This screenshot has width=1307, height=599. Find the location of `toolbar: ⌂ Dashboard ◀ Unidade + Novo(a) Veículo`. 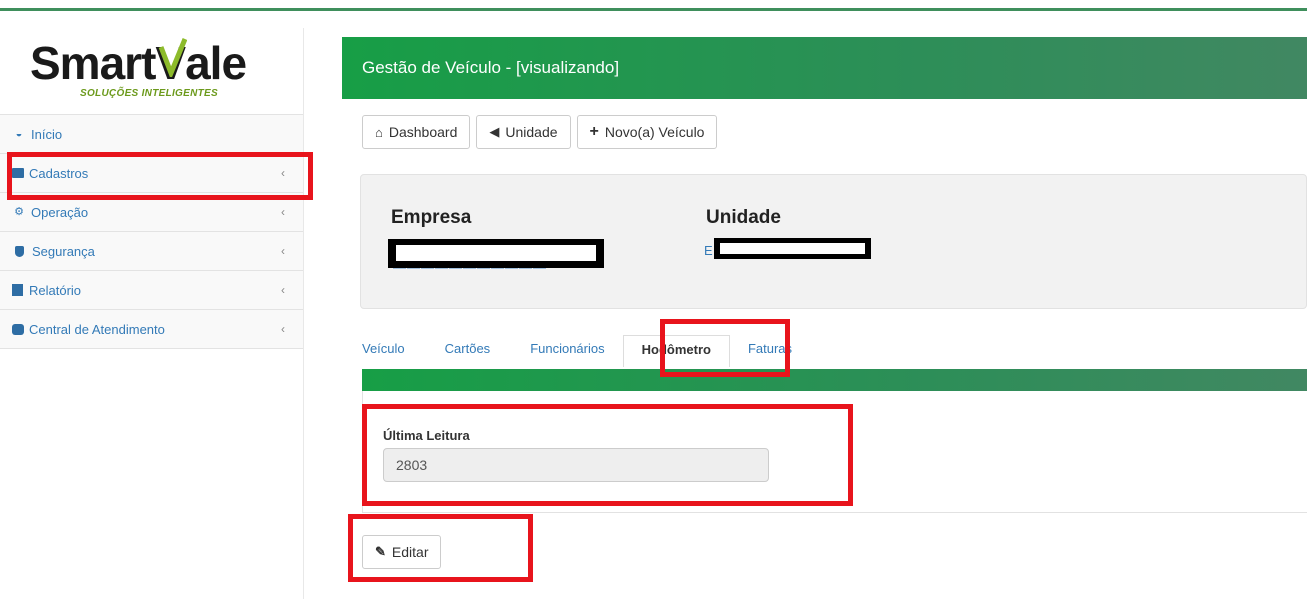

toolbar: ⌂ Dashboard ◀ Unidade + Novo(a) Veículo is located at coordinates (540, 132).